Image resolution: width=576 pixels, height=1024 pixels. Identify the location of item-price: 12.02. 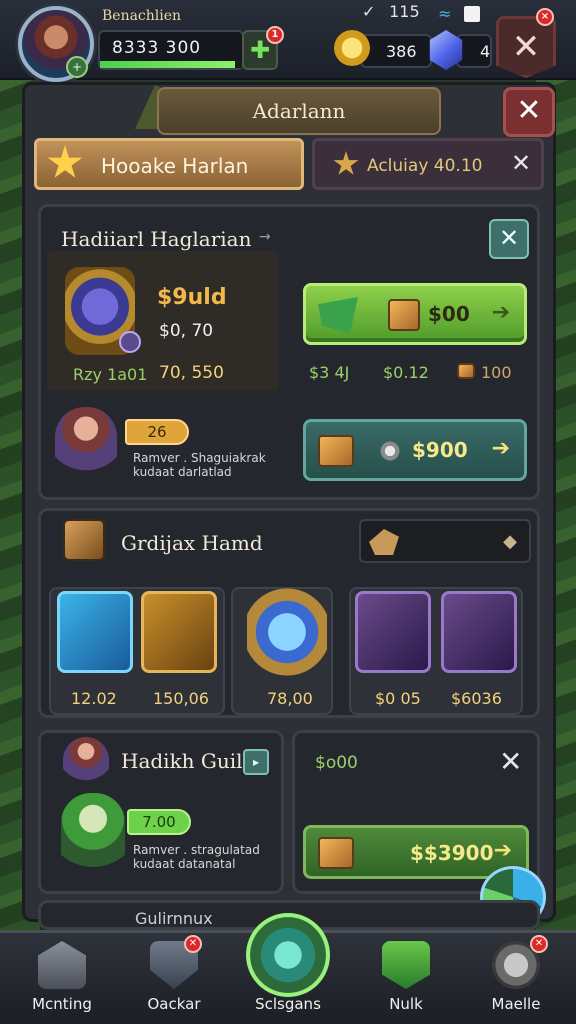
(94, 698).